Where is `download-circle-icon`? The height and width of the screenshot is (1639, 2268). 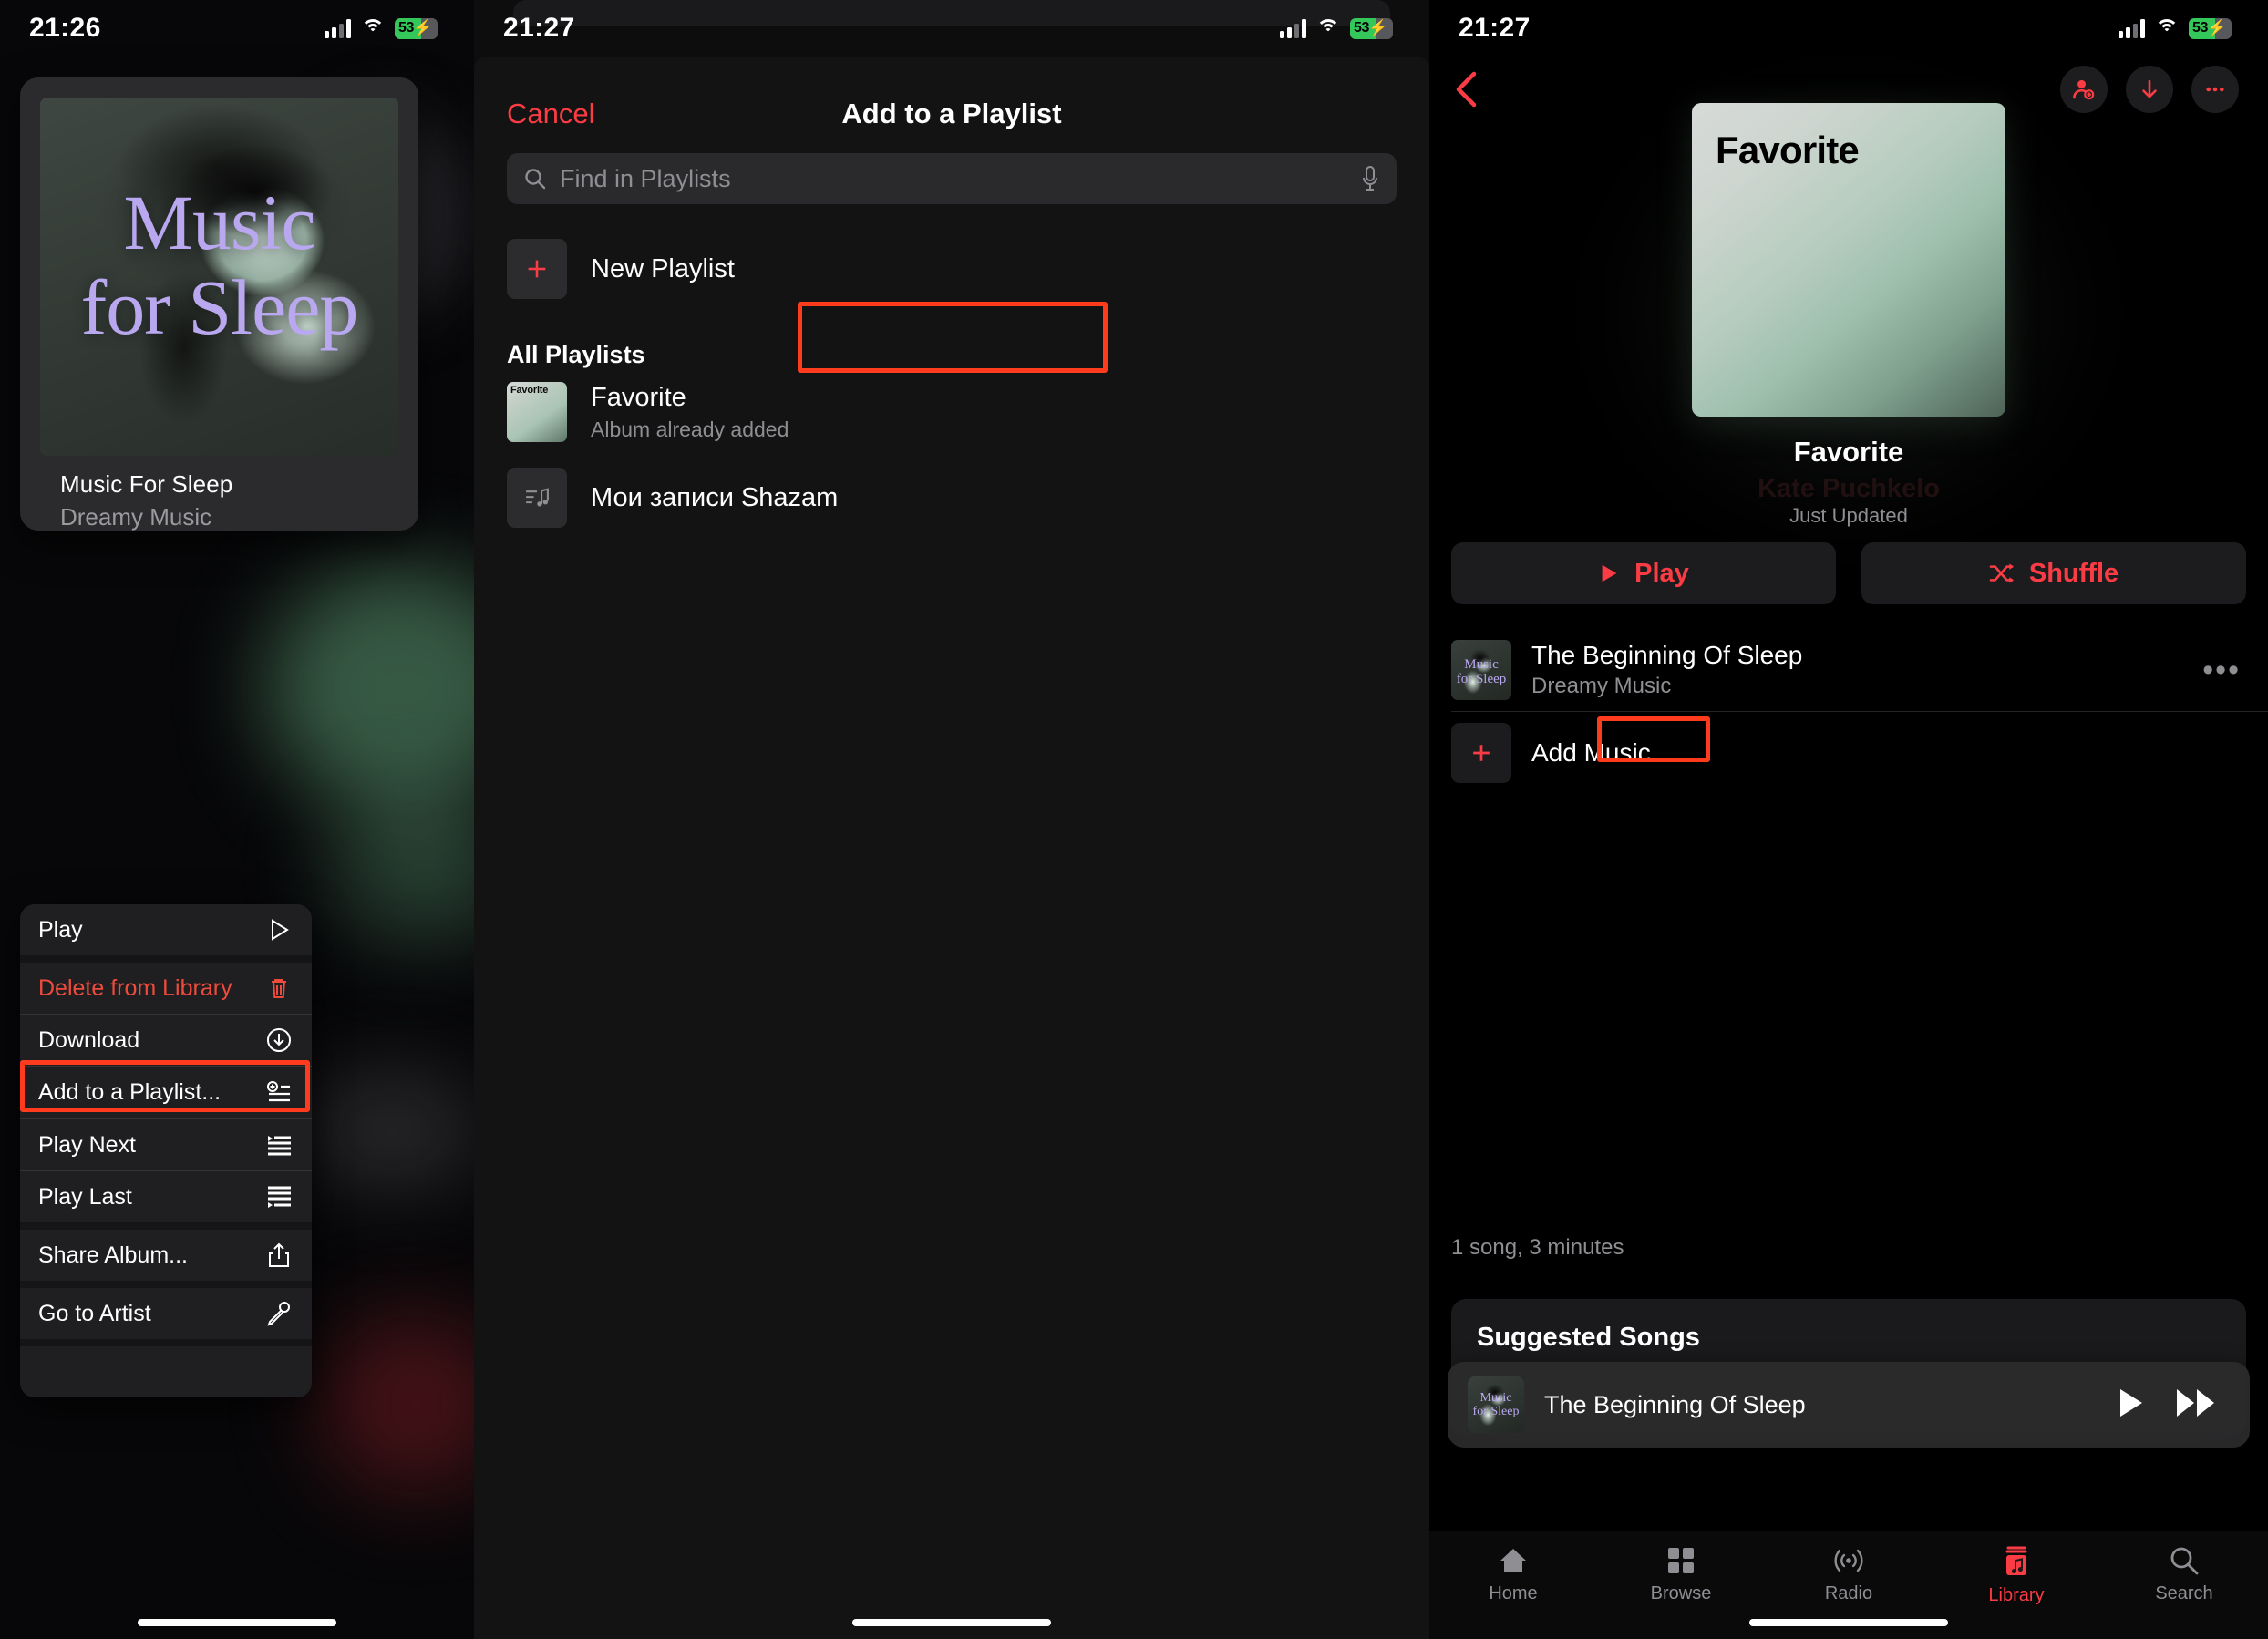
download-circle-icon is located at coordinates (279, 1040).